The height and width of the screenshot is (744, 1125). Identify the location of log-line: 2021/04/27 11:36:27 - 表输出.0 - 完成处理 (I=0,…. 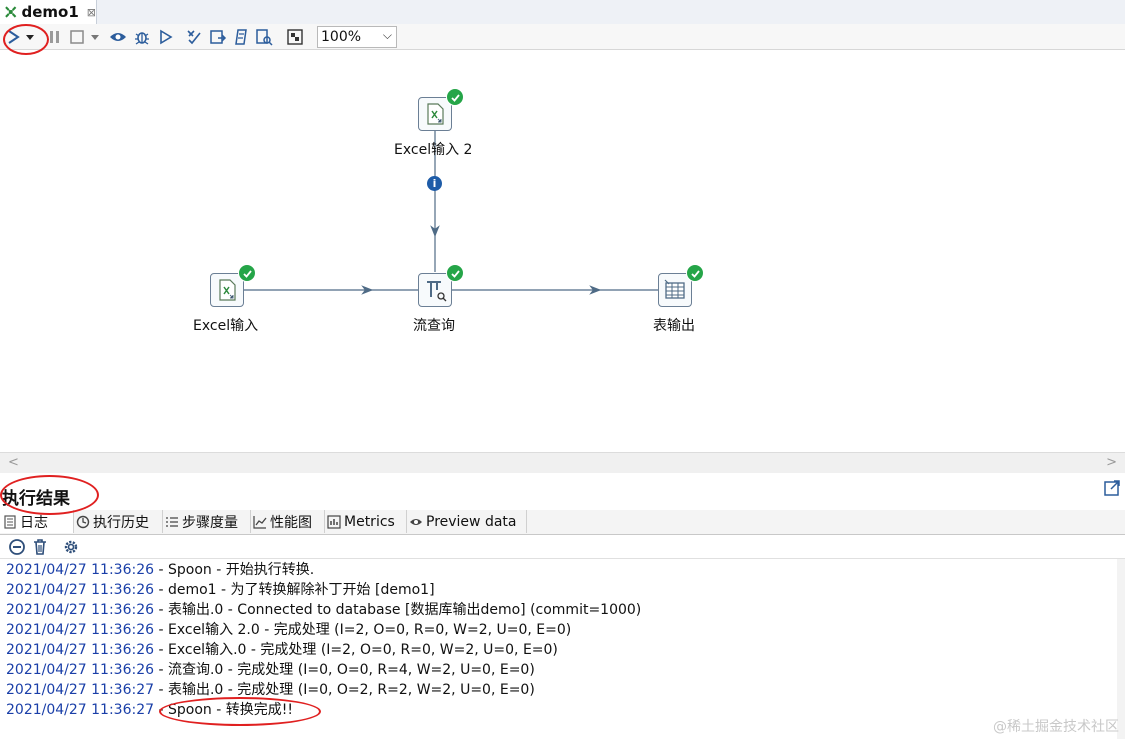
(270, 690).